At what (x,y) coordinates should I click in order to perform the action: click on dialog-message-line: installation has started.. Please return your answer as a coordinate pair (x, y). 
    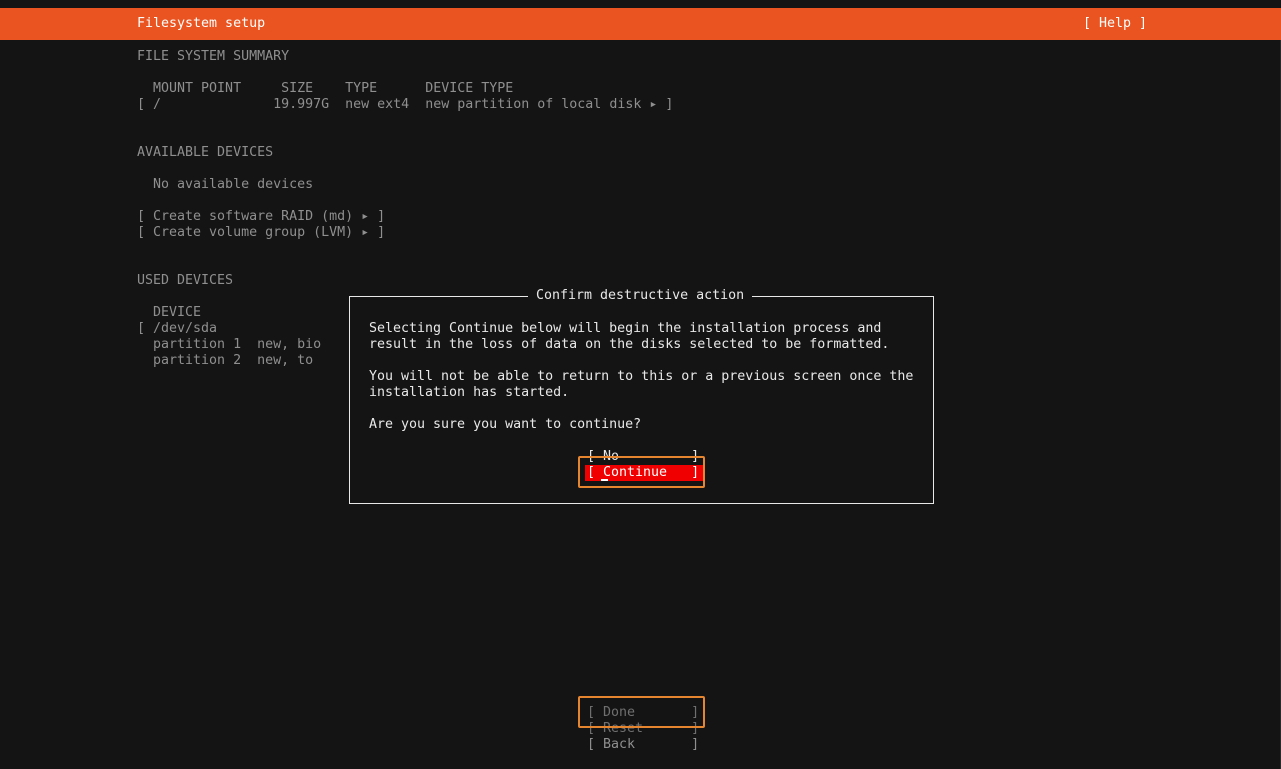
    Looking at the image, I should click on (469, 392).